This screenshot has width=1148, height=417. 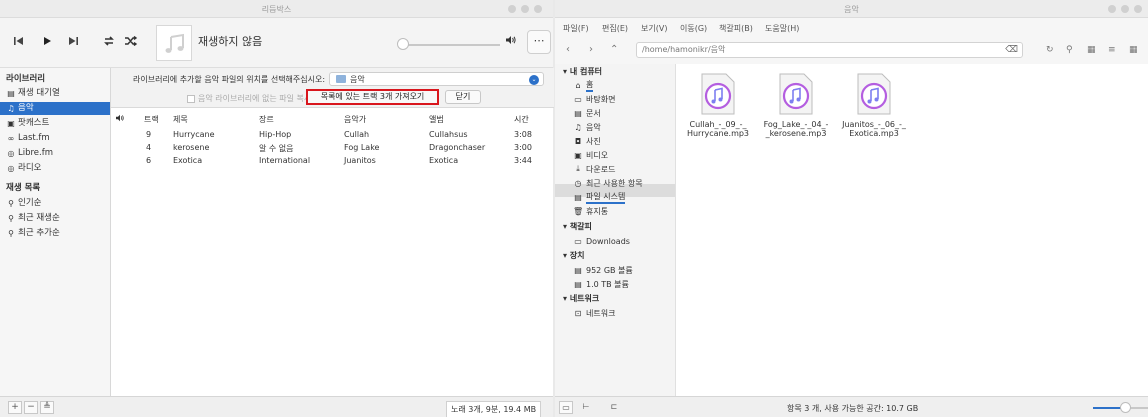 What do you see at coordinates (11, 168) in the screenshot?
I see `radio-icon: ◎` at bounding box center [11, 168].